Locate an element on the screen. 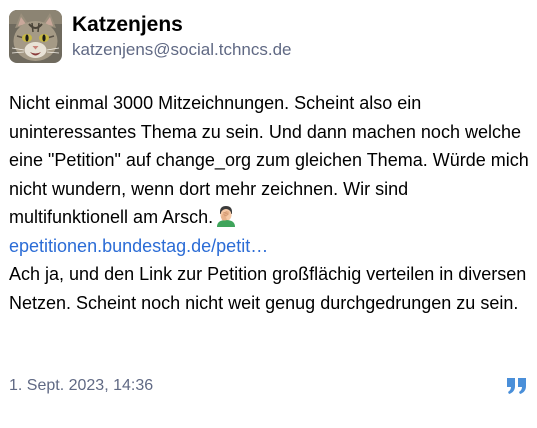 This screenshot has width=537, height=428. account-names: Katzenjens katzenjens@social.tchncs.de is located at coordinates (181, 36).